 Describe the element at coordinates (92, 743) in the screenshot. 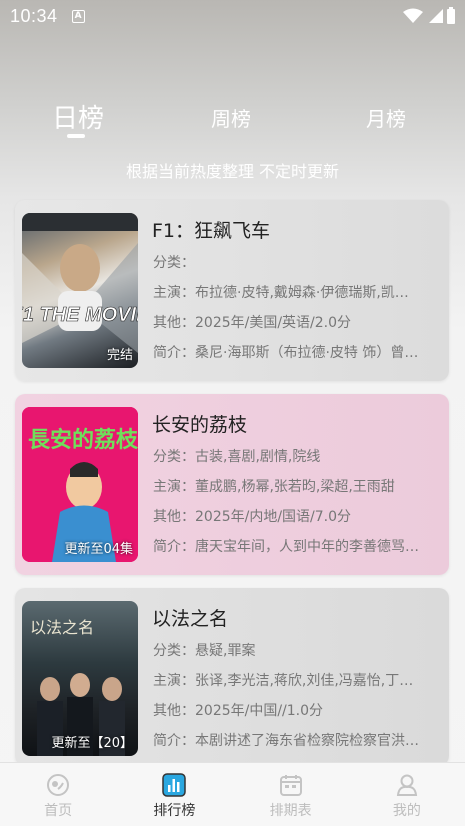

I see `status-badge: 更新至【20】` at that location.